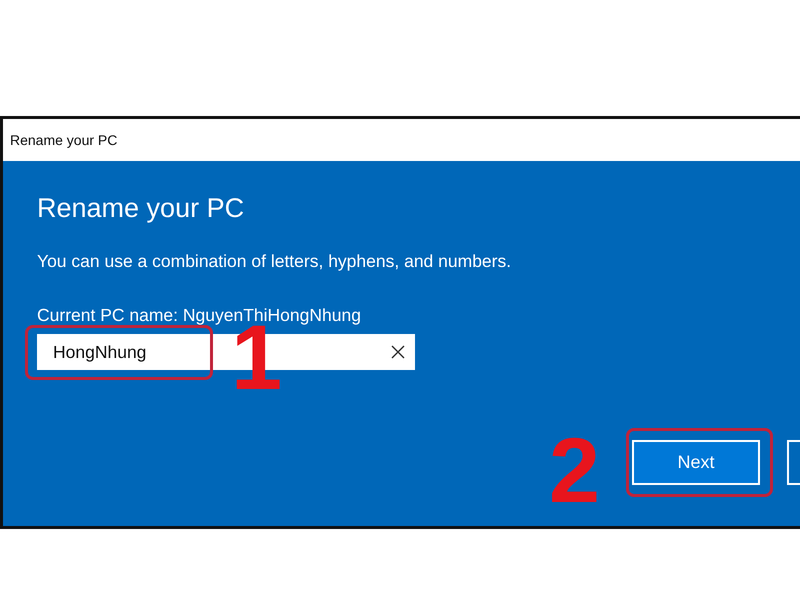  I want to click on clear-icon, so click(398, 352).